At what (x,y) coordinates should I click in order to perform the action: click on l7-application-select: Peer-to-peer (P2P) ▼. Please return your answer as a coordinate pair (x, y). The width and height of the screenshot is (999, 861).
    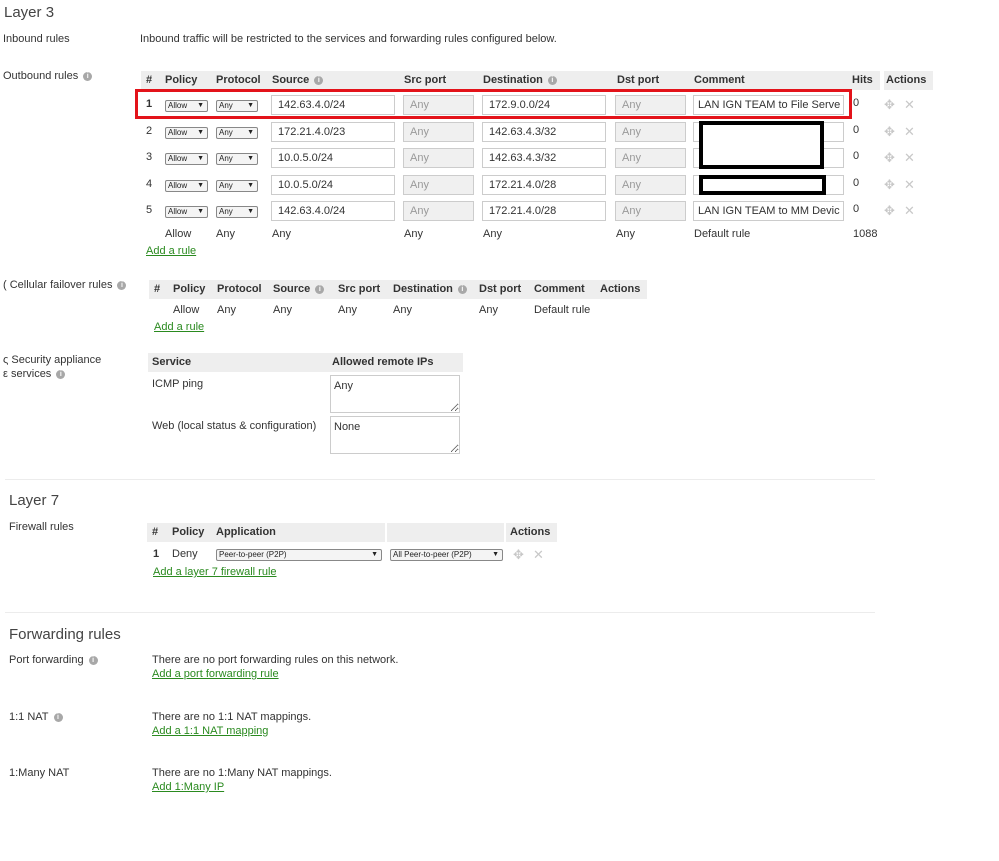
    Looking at the image, I should click on (299, 555).